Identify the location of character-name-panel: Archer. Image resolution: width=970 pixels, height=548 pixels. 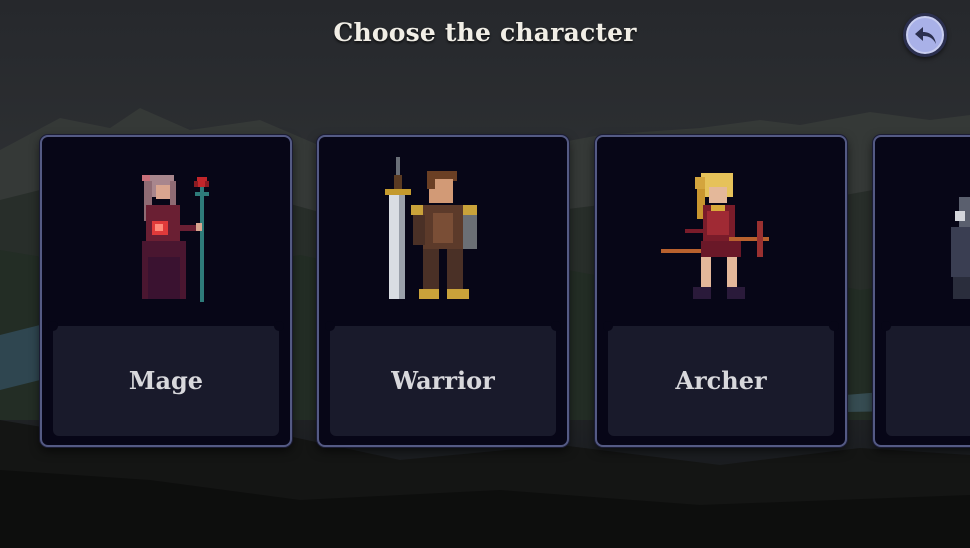
(721, 378).